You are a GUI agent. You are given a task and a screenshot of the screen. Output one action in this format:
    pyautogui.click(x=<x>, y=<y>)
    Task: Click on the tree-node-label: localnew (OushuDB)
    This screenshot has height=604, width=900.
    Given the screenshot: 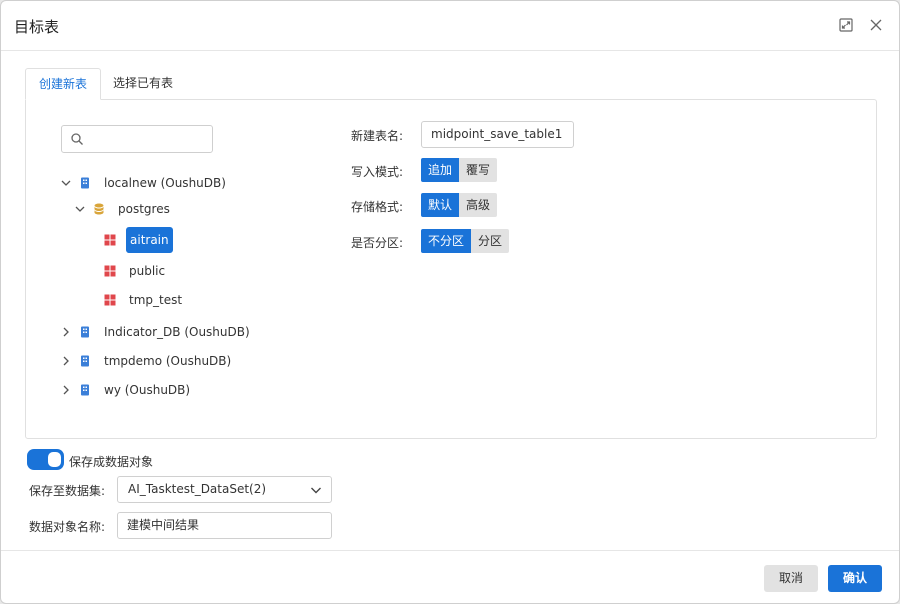 What is the action you would take?
    pyautogui.click(x=165, y=183)
    